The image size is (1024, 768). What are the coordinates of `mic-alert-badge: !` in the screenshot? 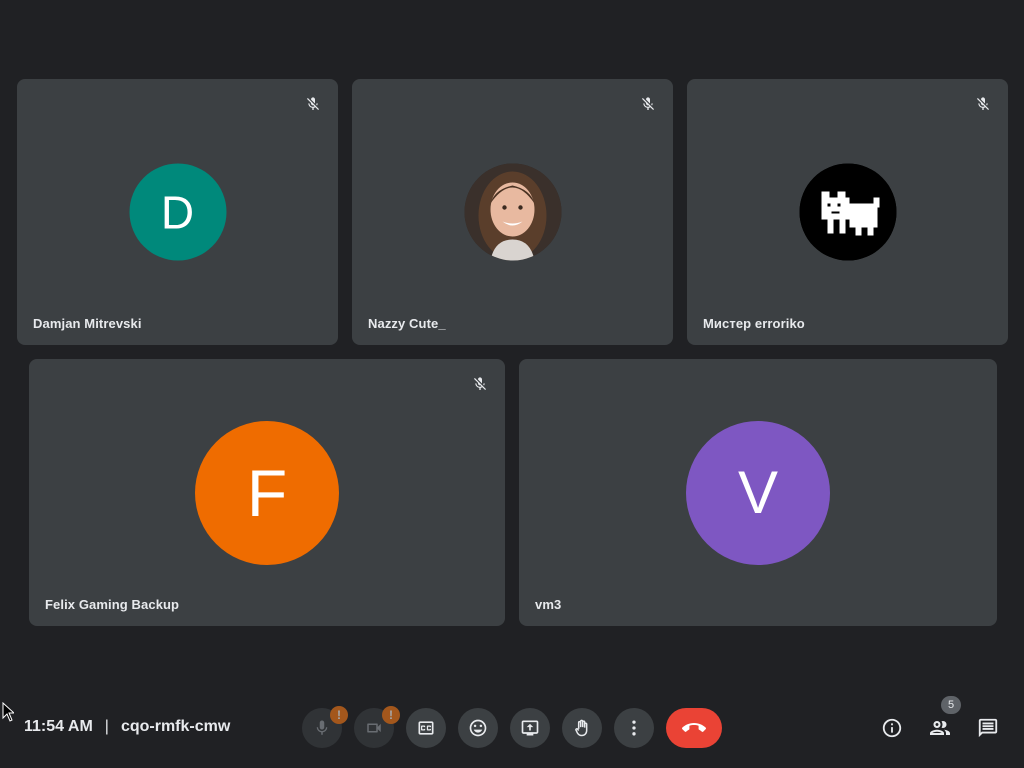 It's located at (339, 715).